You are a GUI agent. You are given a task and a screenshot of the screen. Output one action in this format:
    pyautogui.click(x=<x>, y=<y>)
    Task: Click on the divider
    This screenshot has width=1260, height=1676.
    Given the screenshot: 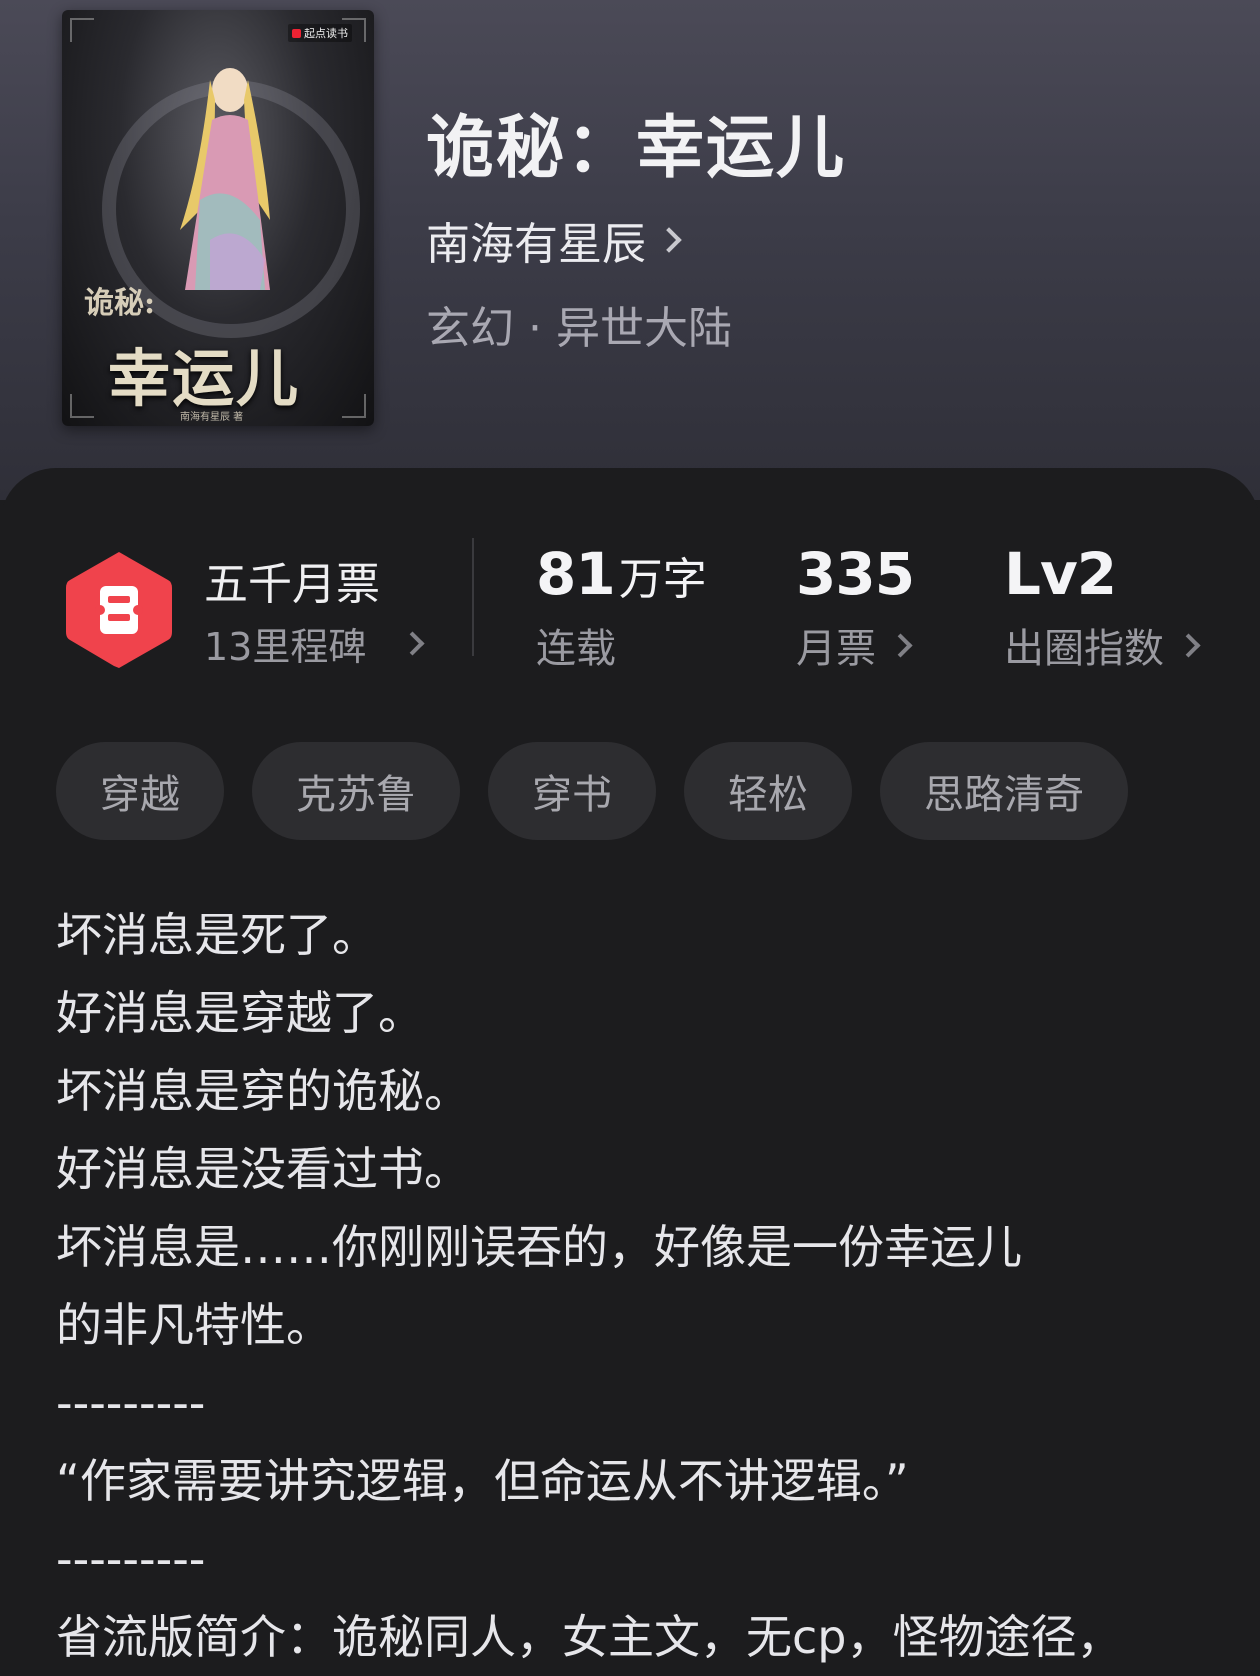 What is the action you would take?
    pyautogui.click(x=473, y=597)
    